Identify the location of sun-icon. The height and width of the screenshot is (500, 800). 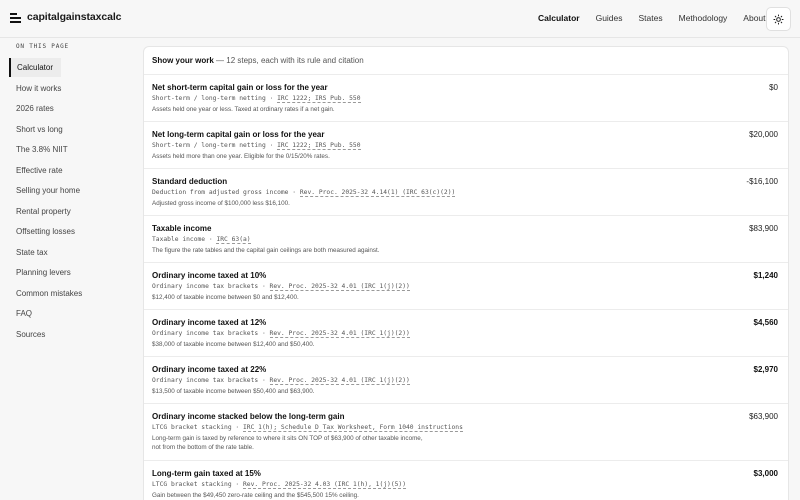
(778, 19).